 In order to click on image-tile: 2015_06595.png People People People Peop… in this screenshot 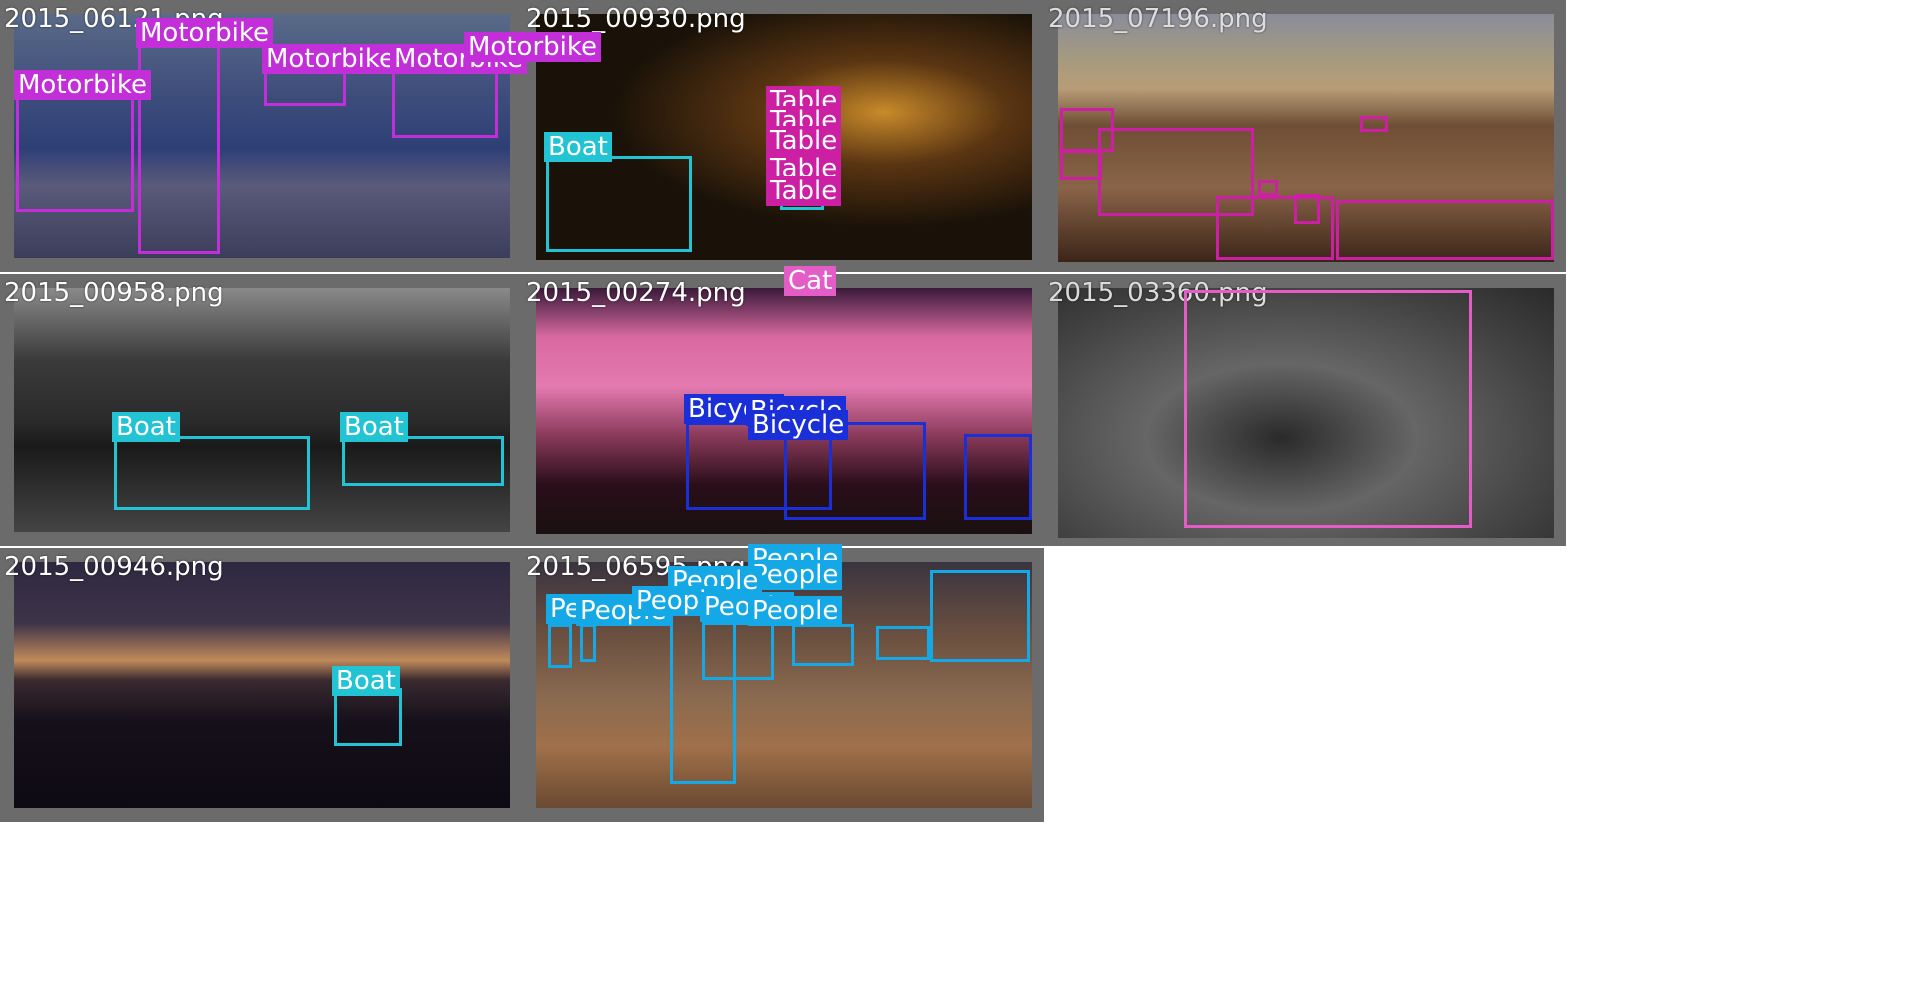, I will do `click(783, 683)`.